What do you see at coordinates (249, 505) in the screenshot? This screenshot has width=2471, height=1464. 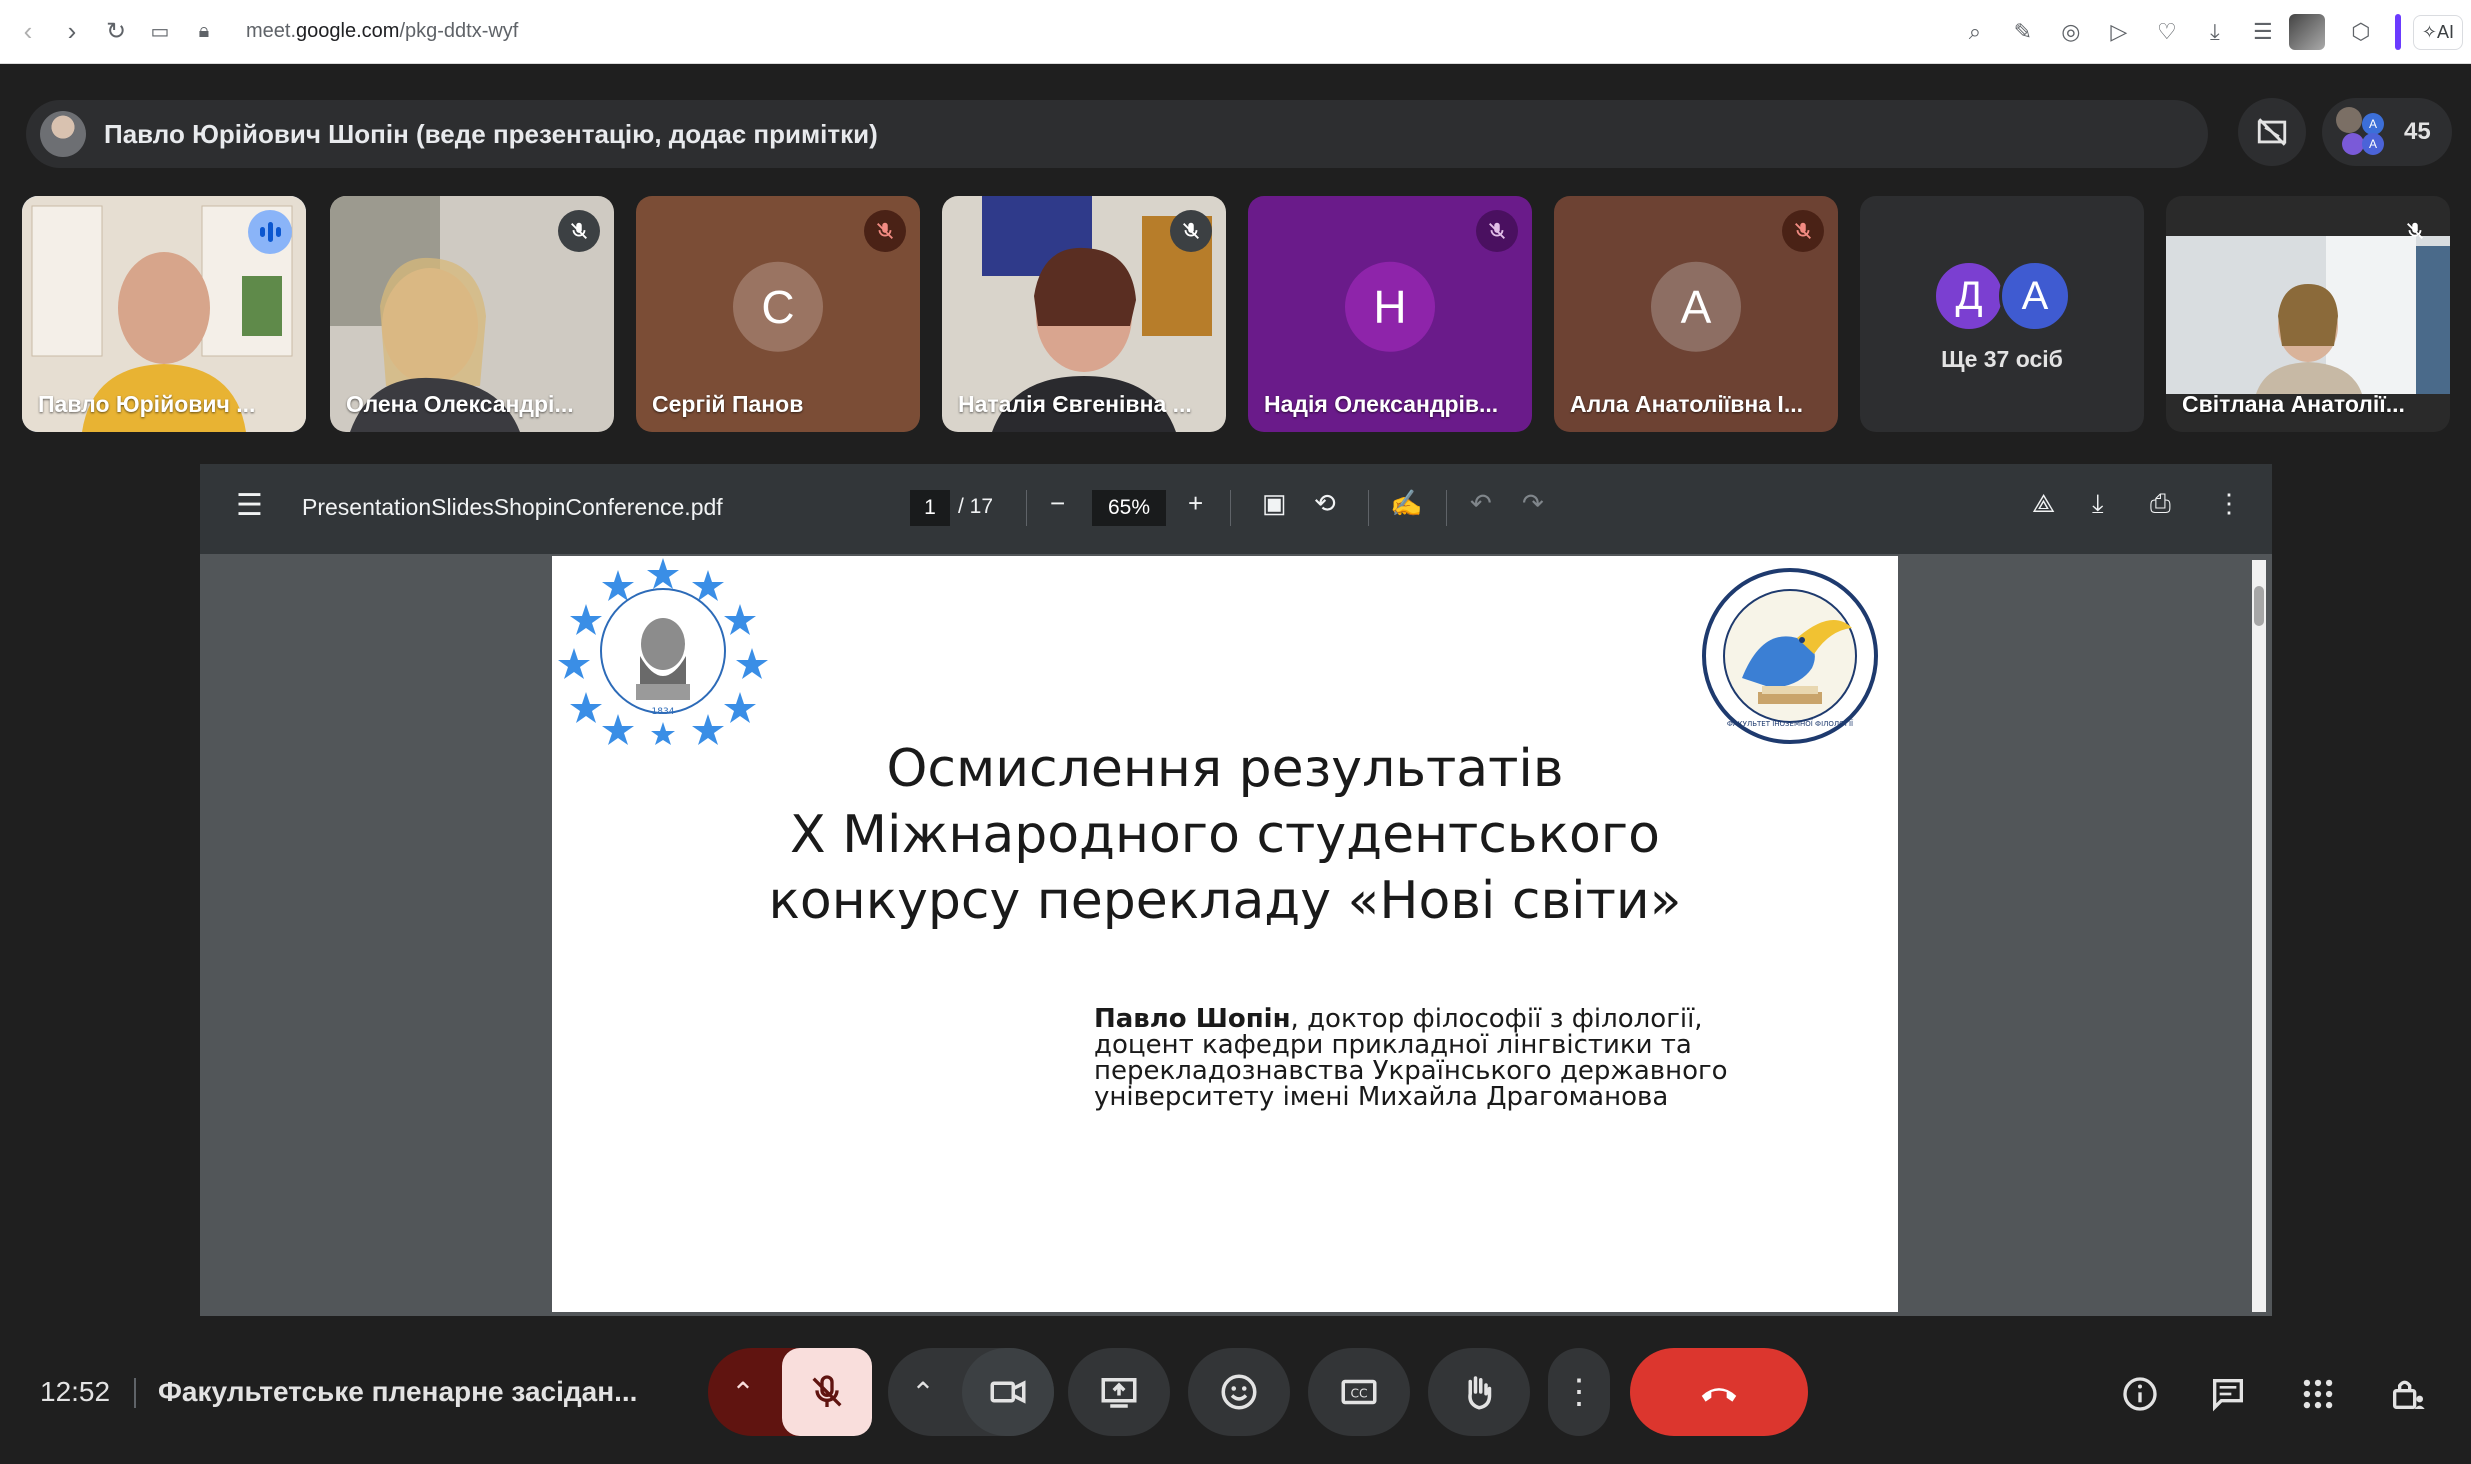 I see `menu-icon: ☰` at bounding box center [249, 505].